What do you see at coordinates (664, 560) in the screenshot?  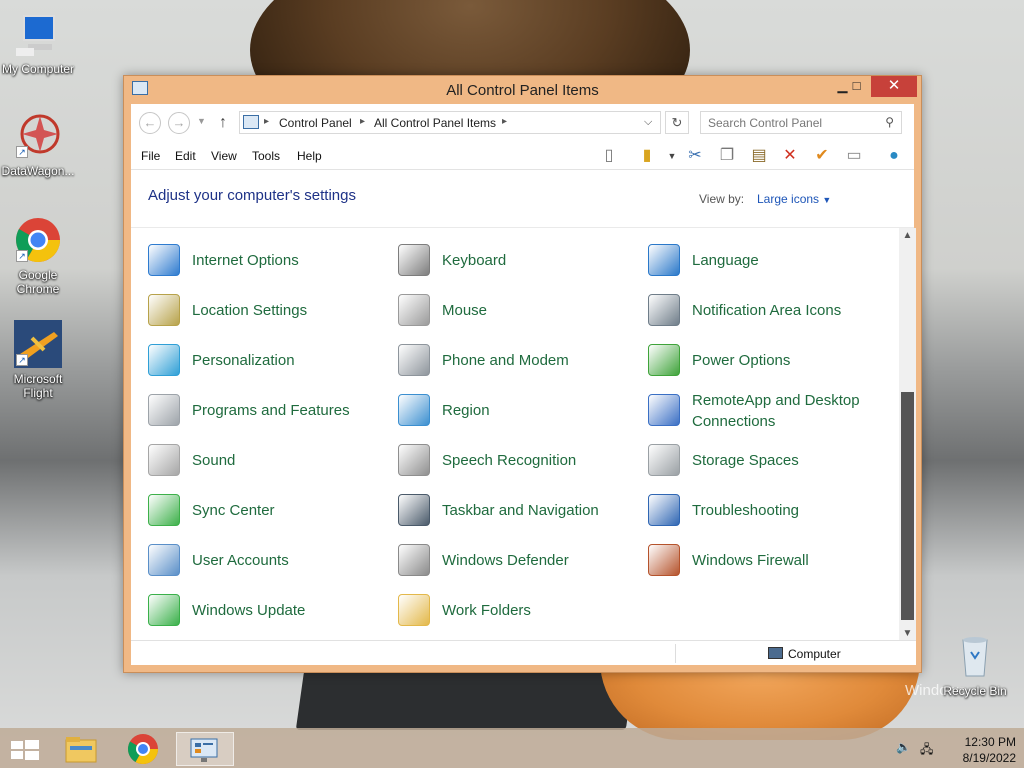 I see `firewall-icon` at bounding box center [664, 560].